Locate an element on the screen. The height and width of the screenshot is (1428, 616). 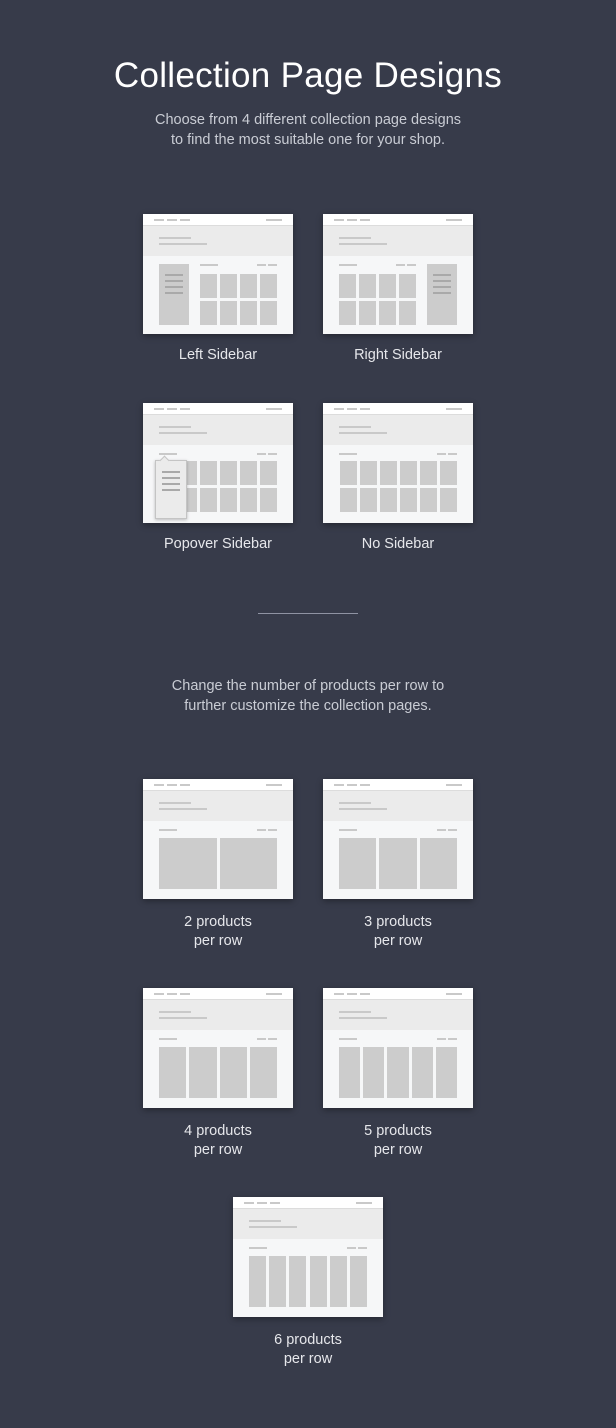
section-divider is located at coordinates (308, 613).